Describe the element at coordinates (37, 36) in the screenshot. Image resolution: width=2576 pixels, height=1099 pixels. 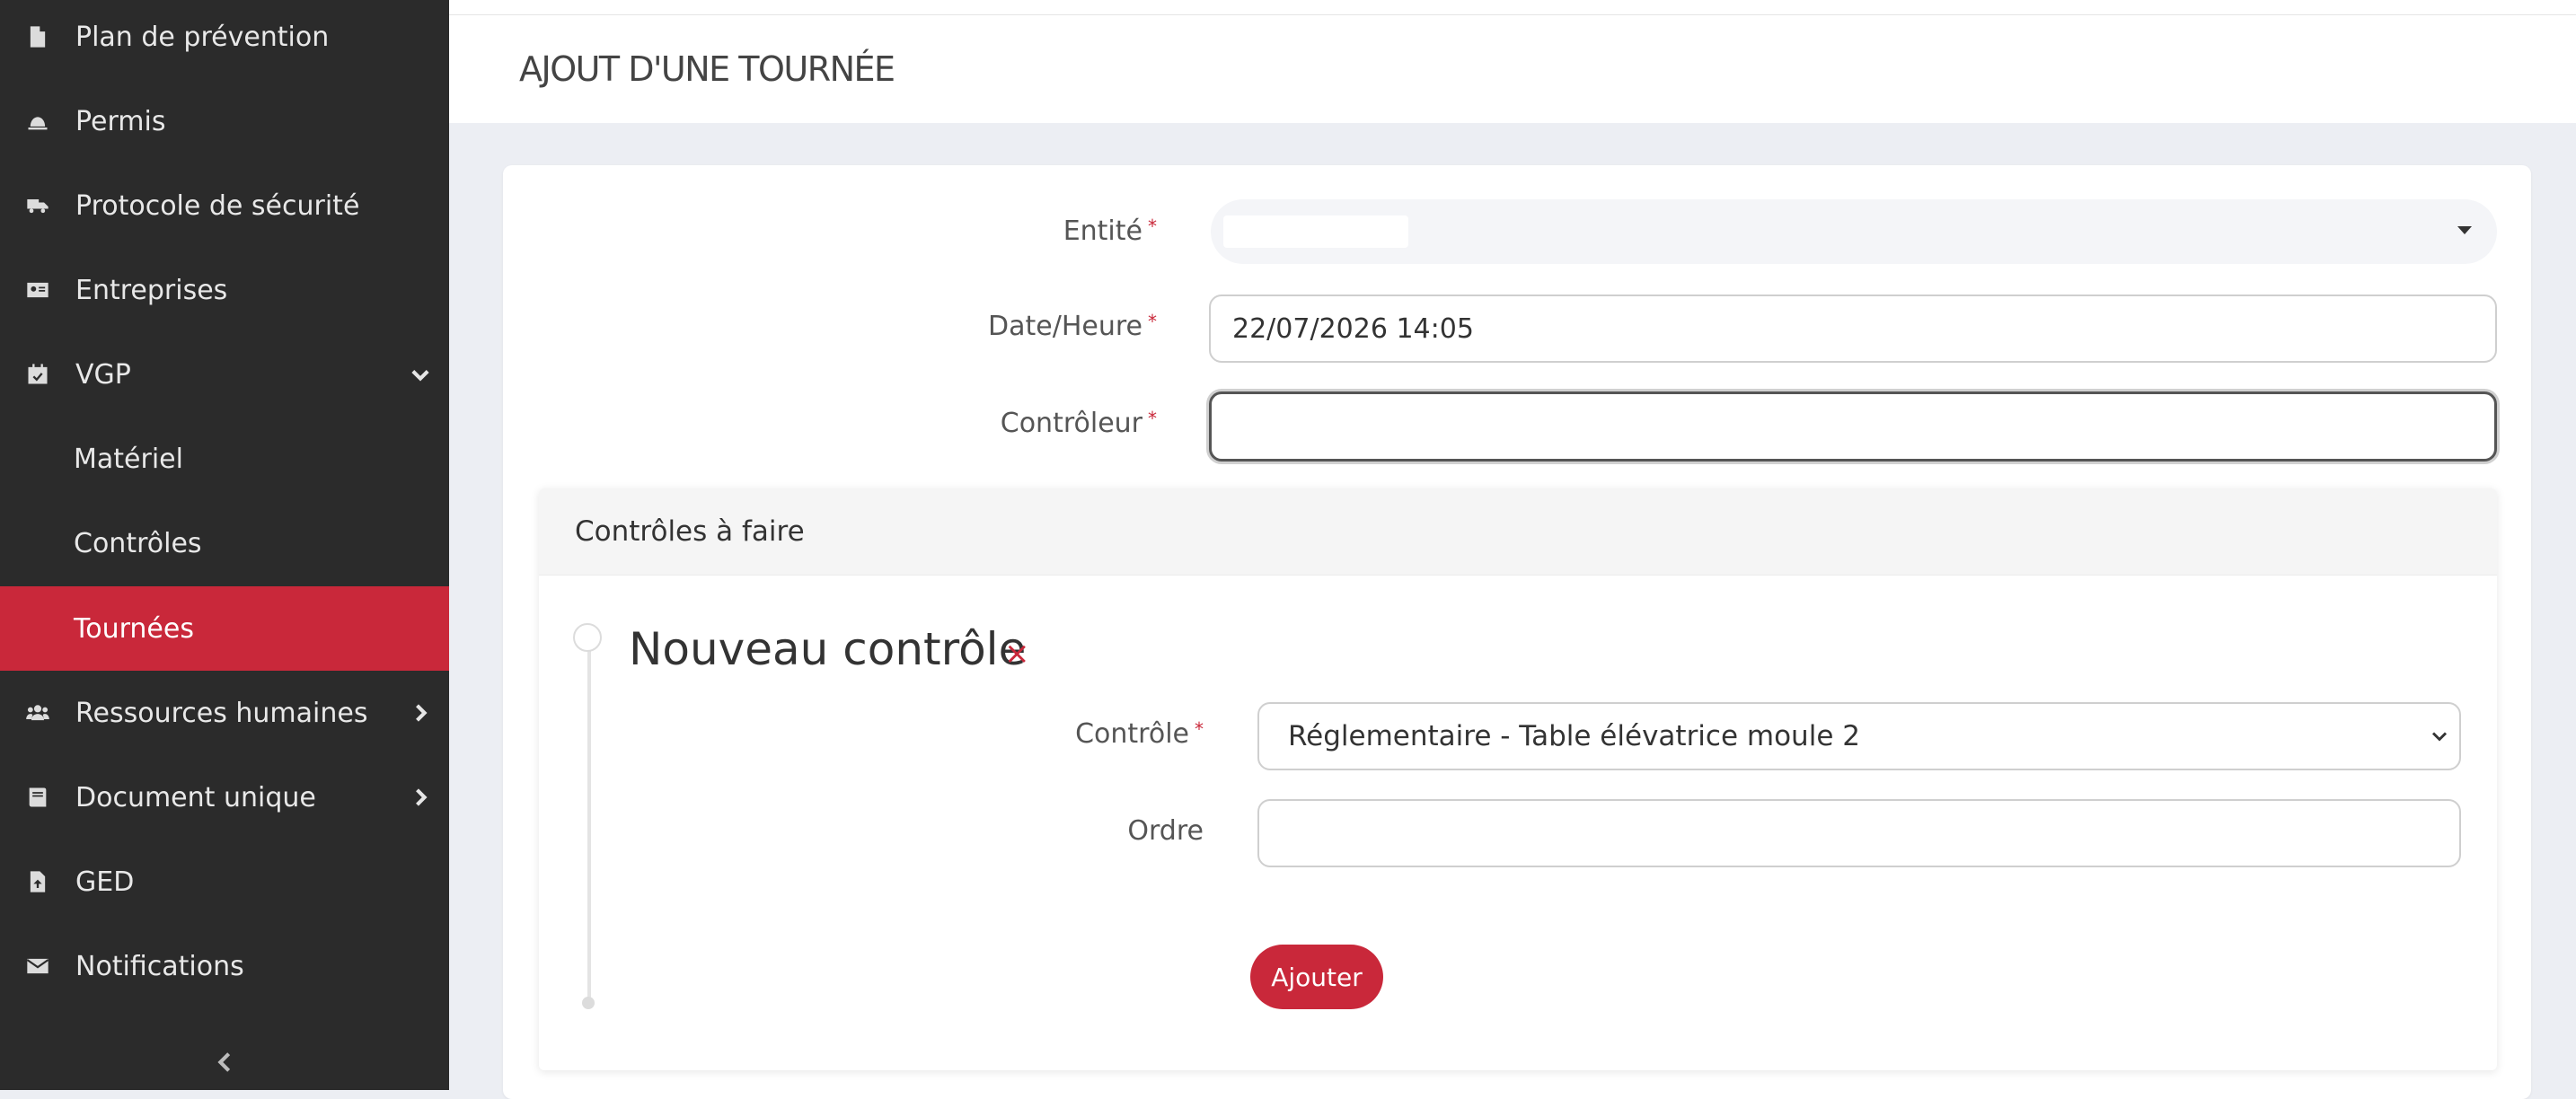
I see `file-icon` at that location.